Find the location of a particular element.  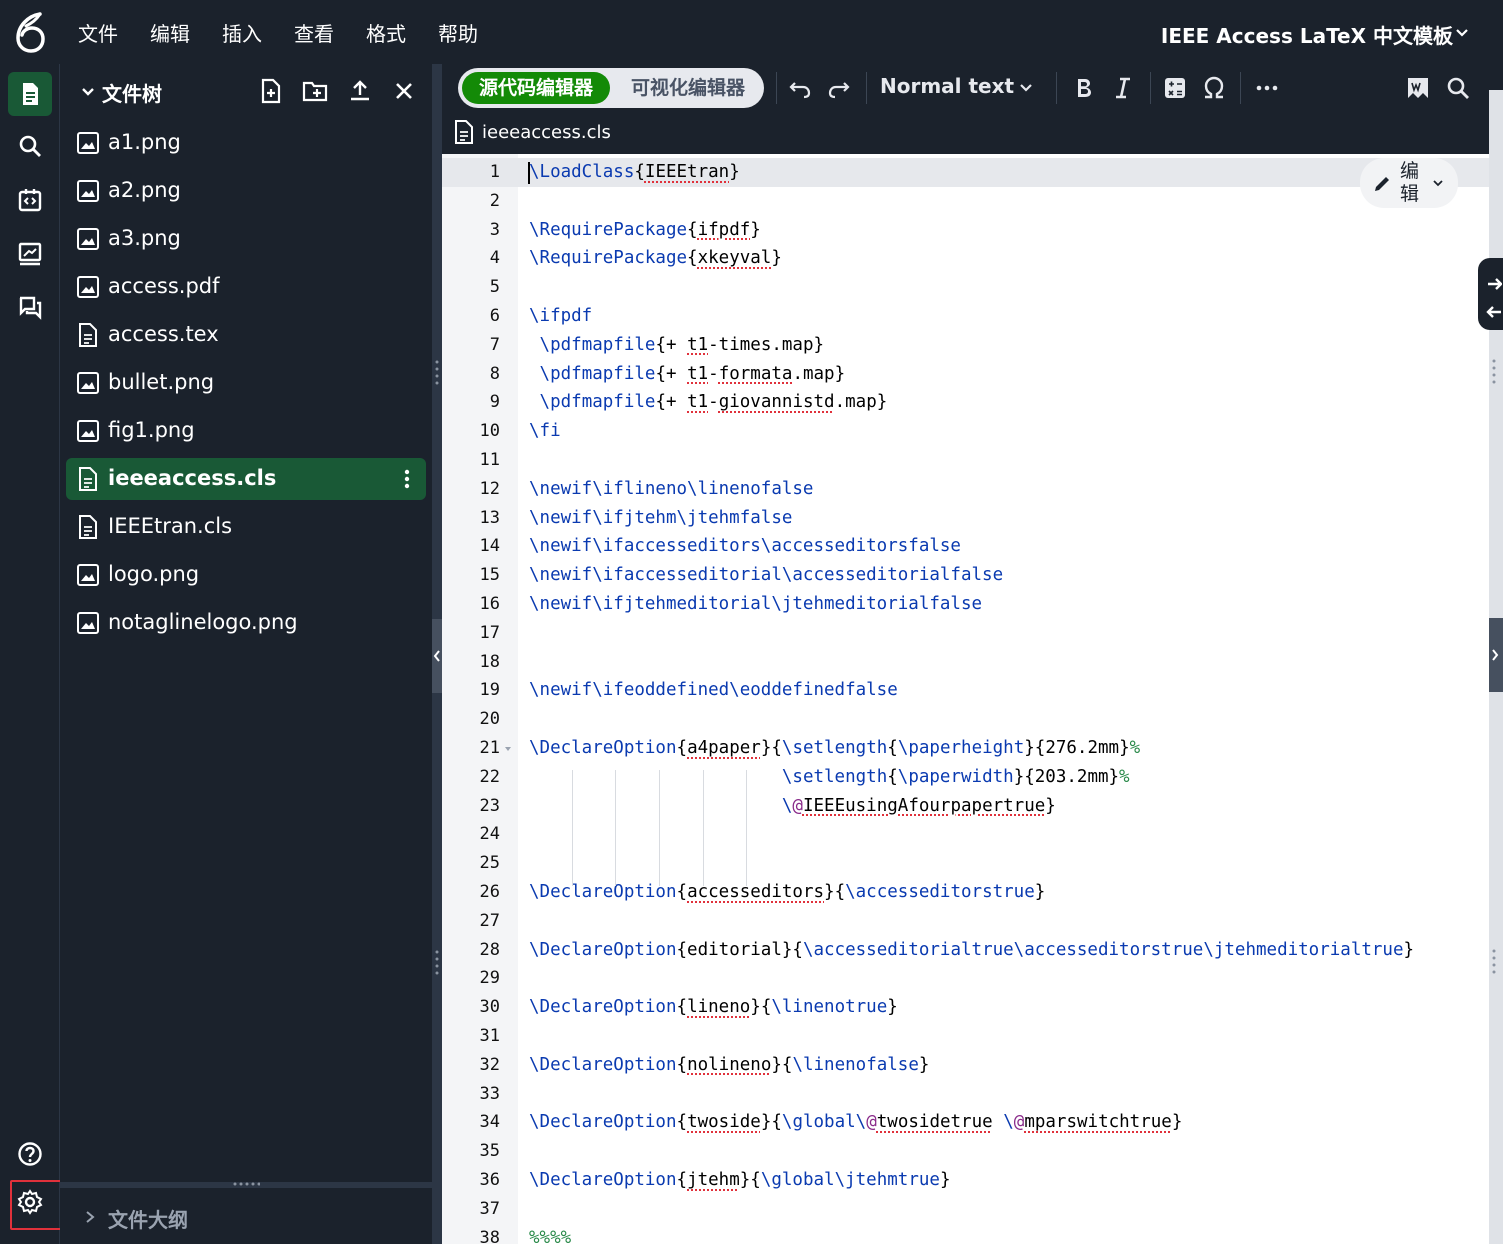

code-line: 5 is located at coordinates (965, 287).